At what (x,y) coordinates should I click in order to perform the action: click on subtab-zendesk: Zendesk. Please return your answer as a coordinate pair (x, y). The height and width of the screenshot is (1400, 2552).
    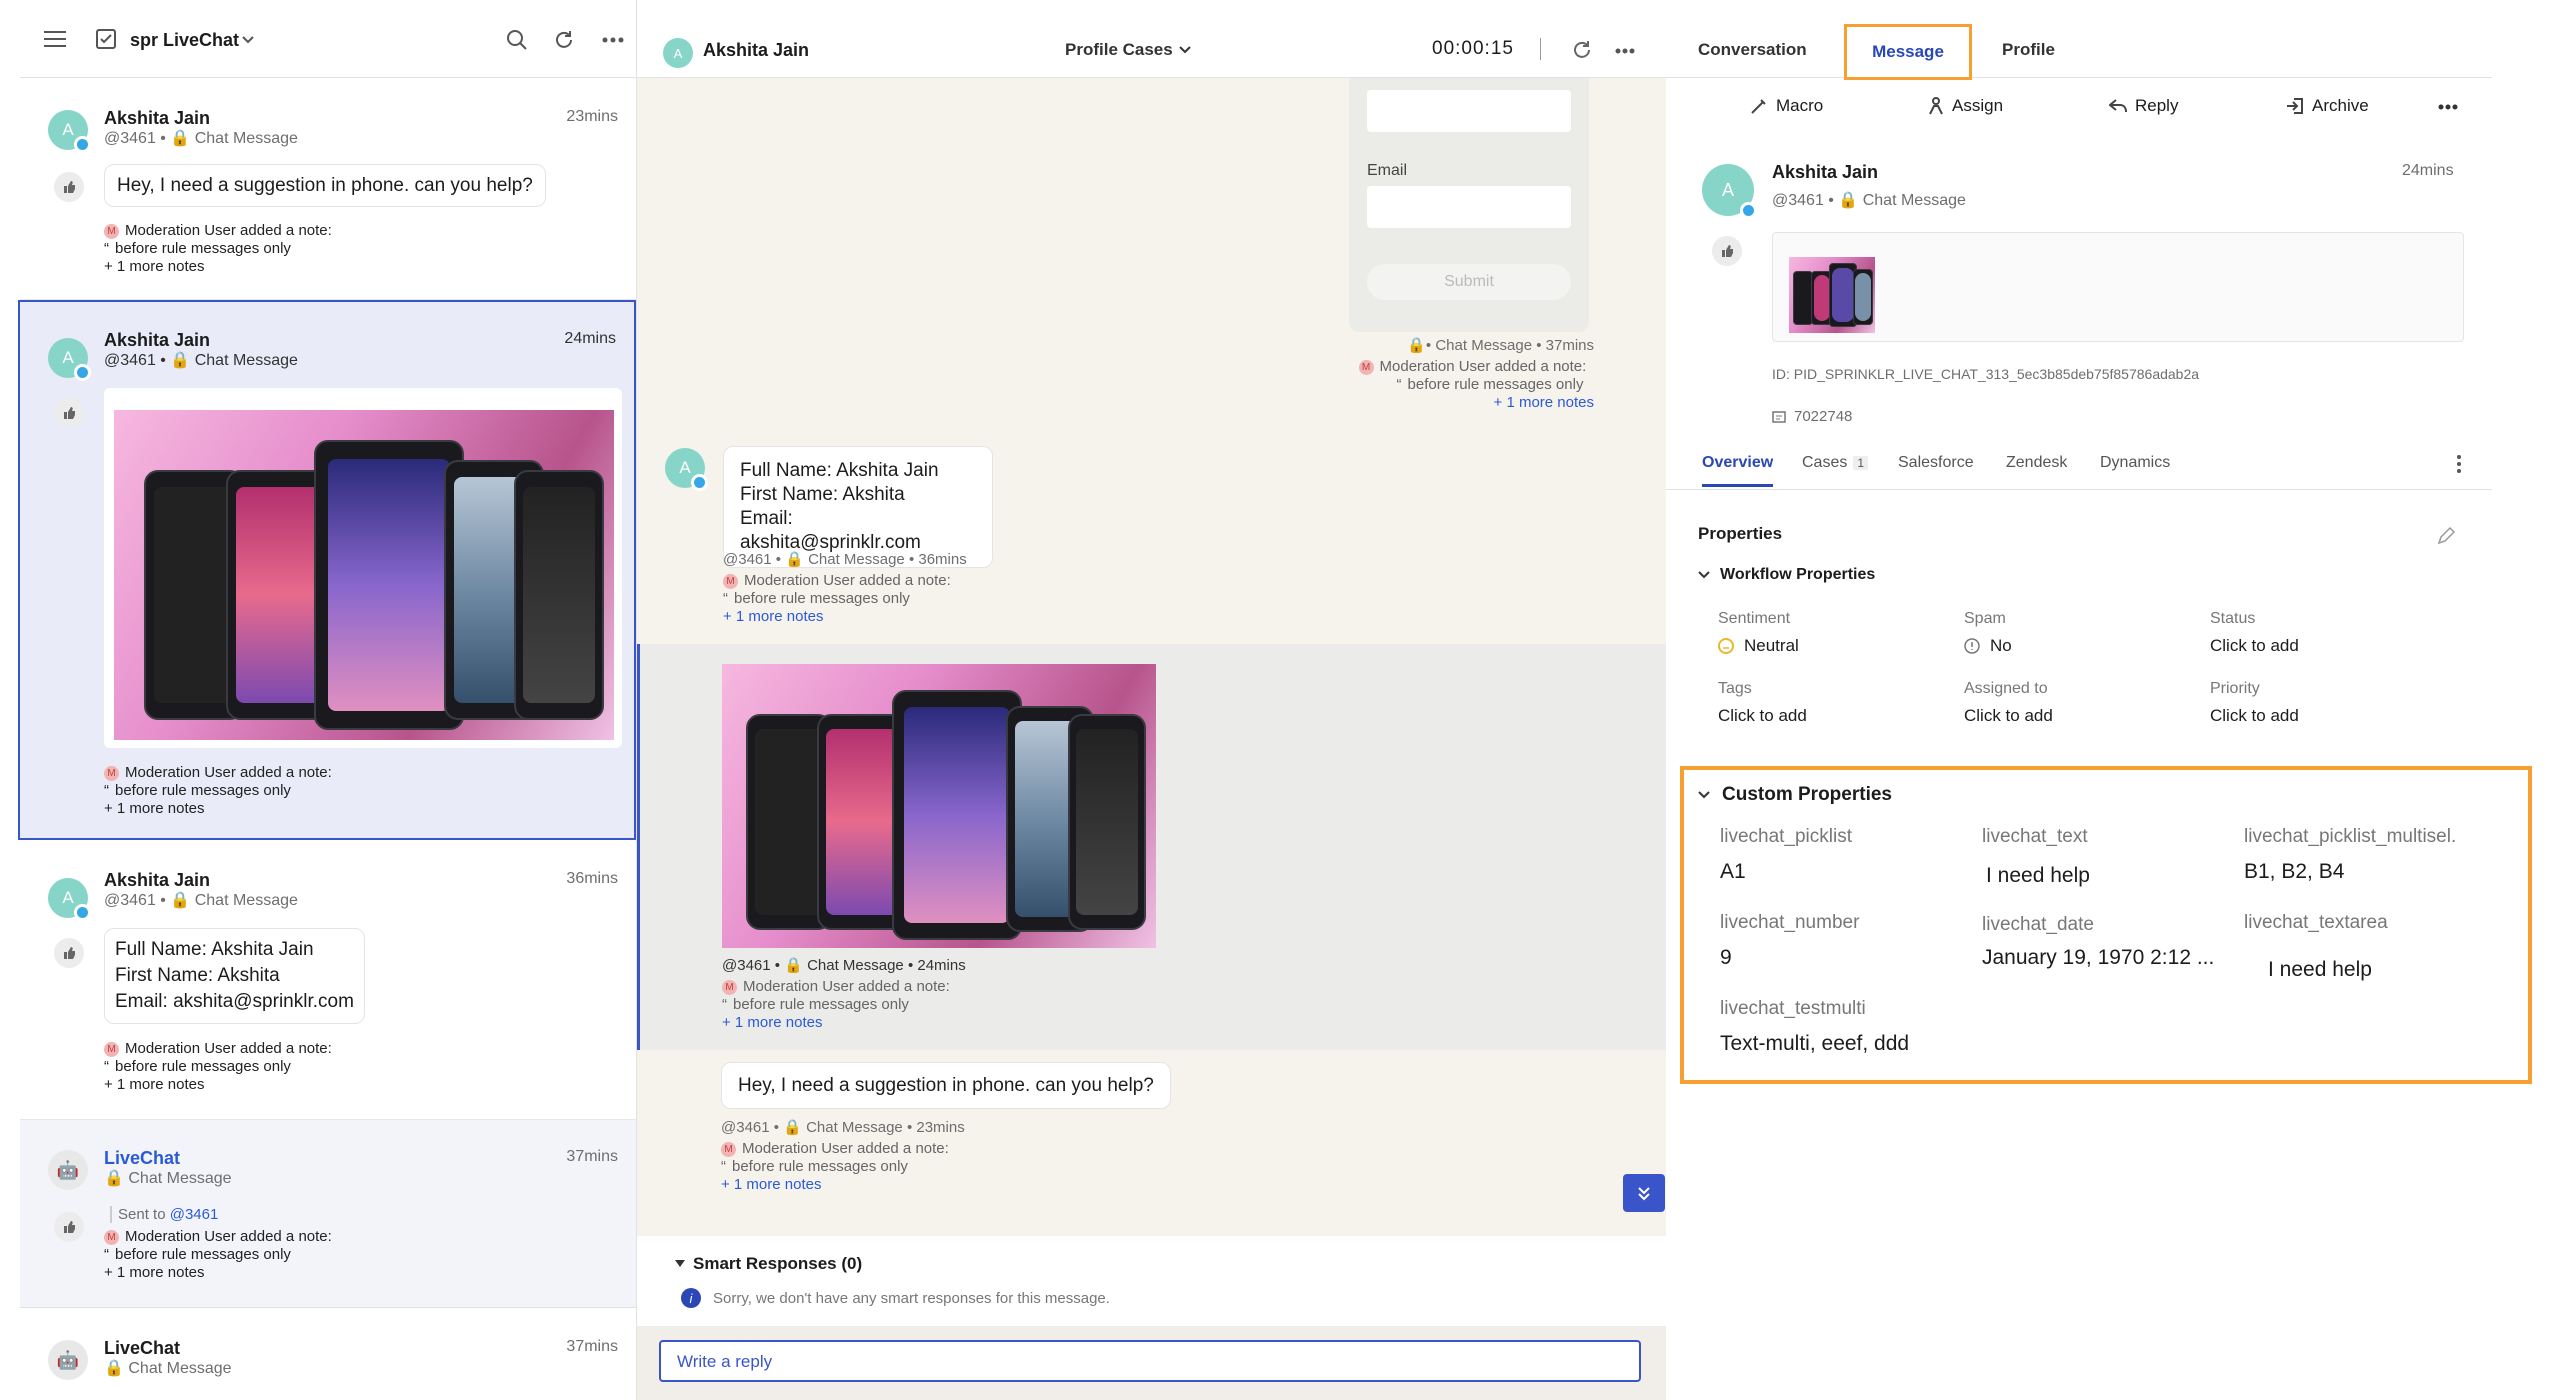
    Looking at the image, I should click on (2036, 463).